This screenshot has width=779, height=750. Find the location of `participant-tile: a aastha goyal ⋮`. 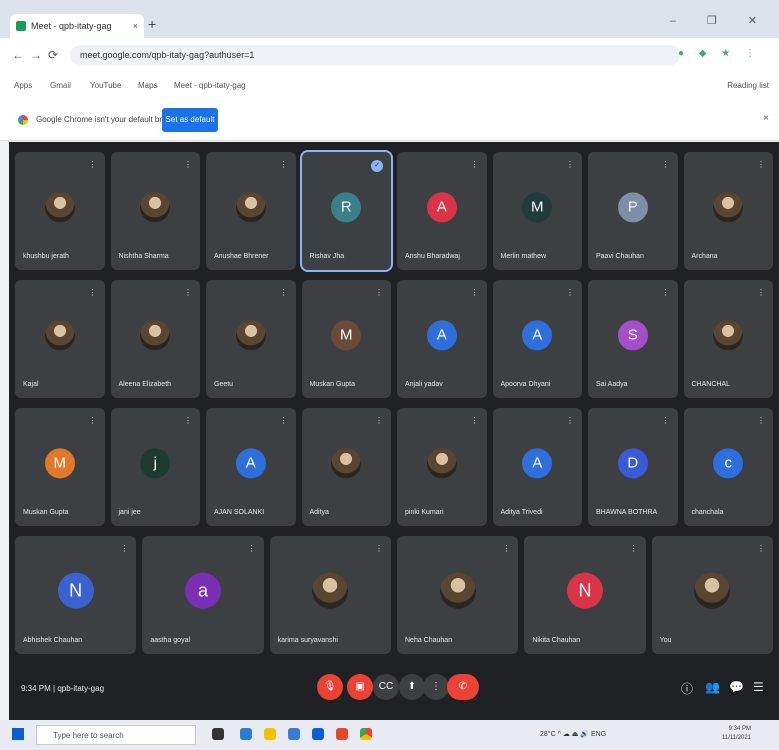

participant-tile: a aastha goyal ⋮ is located at coordinates (203, 595).